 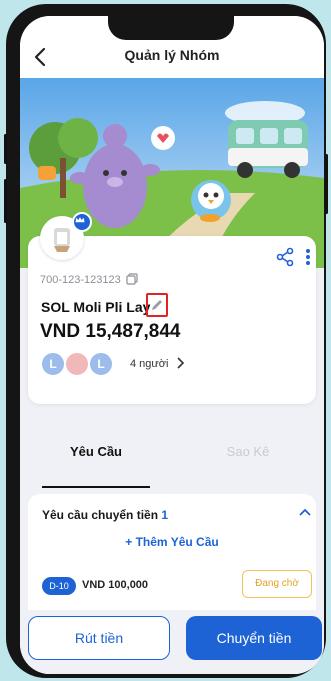 What do you see at coordinates (100, 515) in the screenshot?
I see `transfer-requests-label: Yêu cầu chuyển tiền` at bounding box center [100, 515].